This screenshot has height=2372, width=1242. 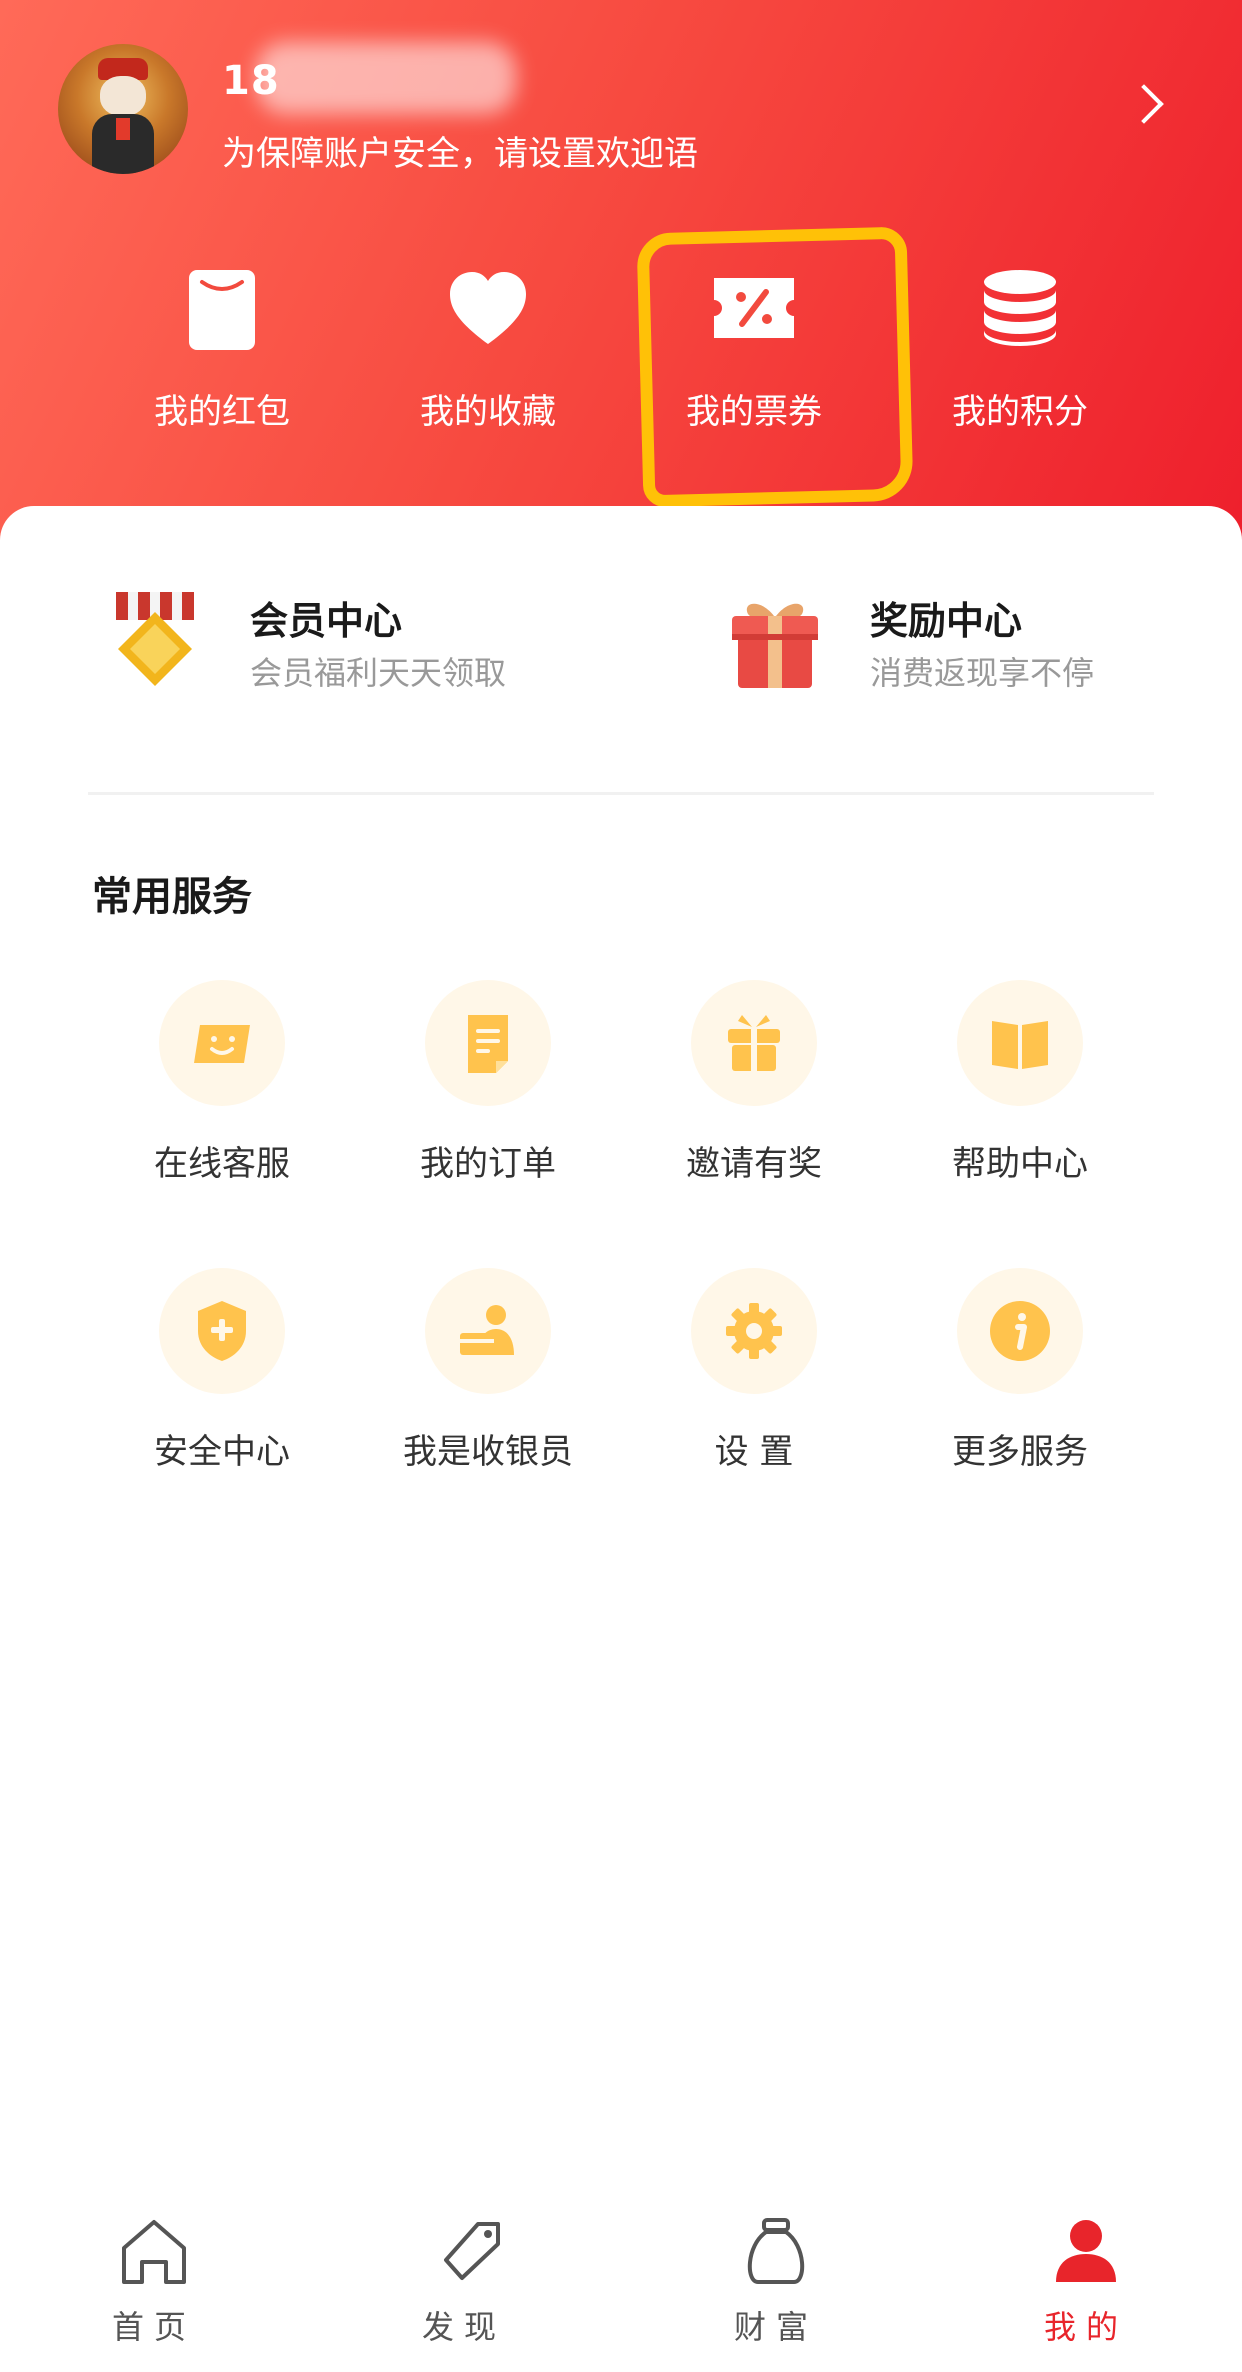 I want to click on service-label: 我的订单, so click(x=488, y=1164).